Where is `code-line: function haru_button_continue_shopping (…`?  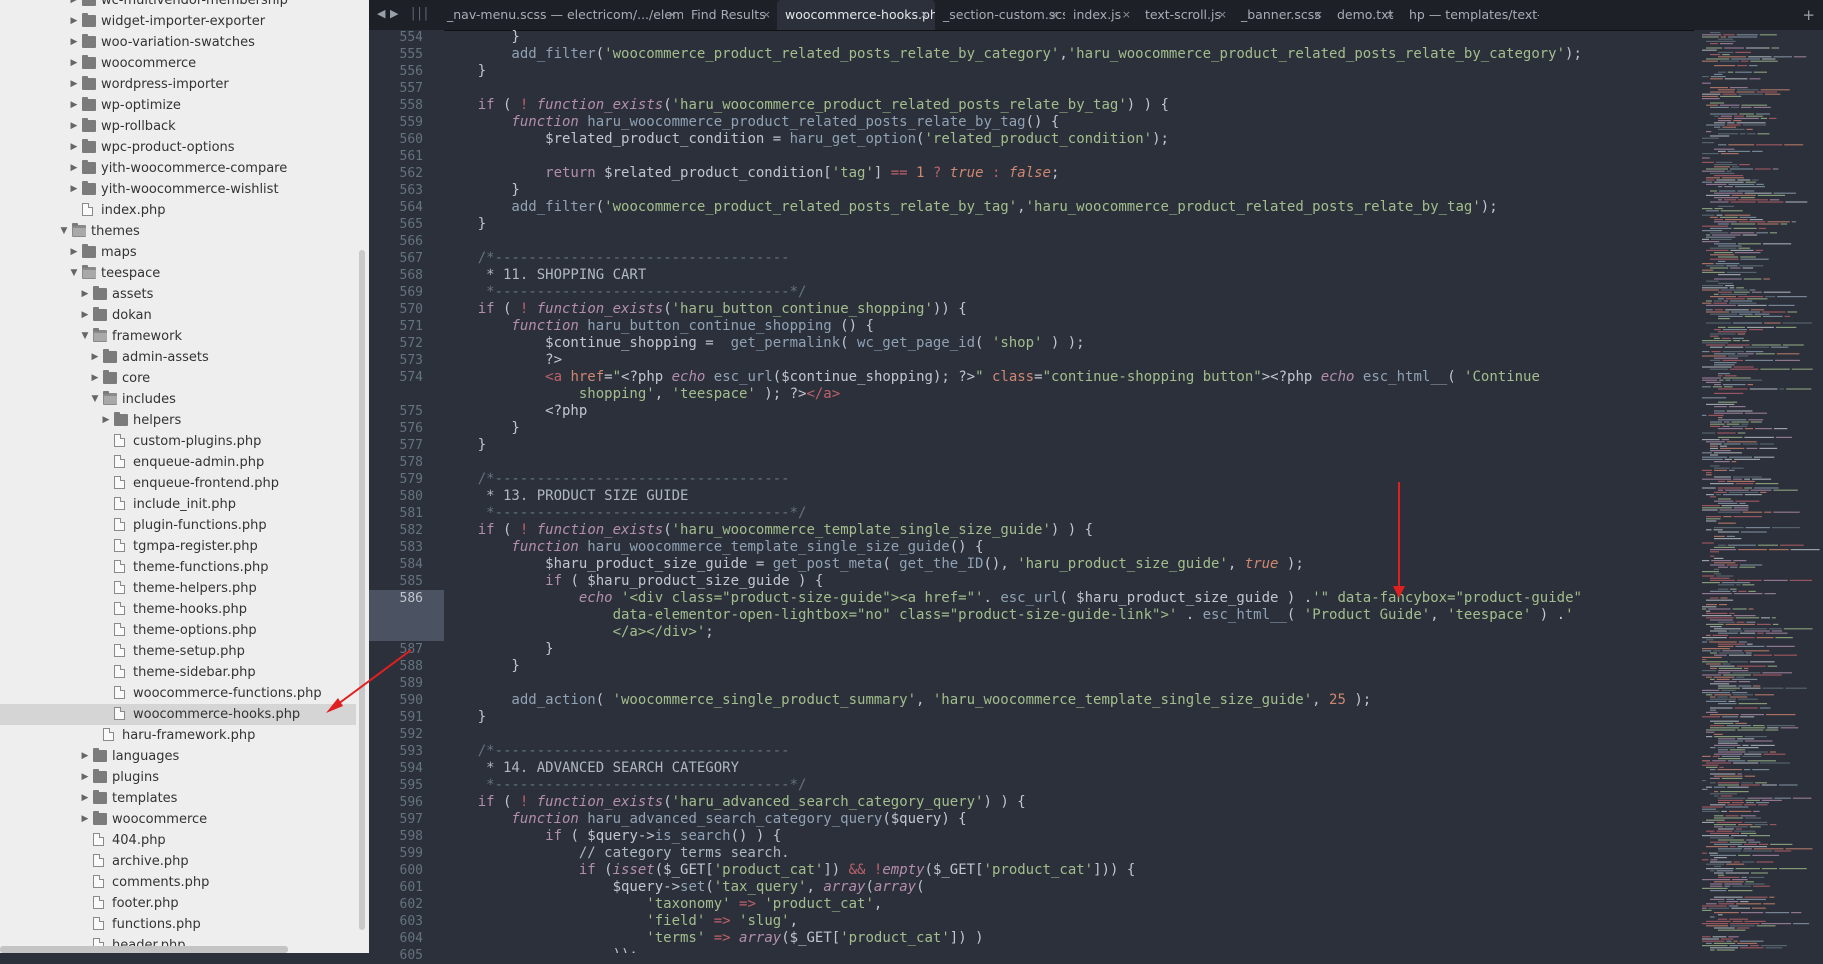
code-line: function haru_button_continue_shopping (… is located at coordinates (658, 326).